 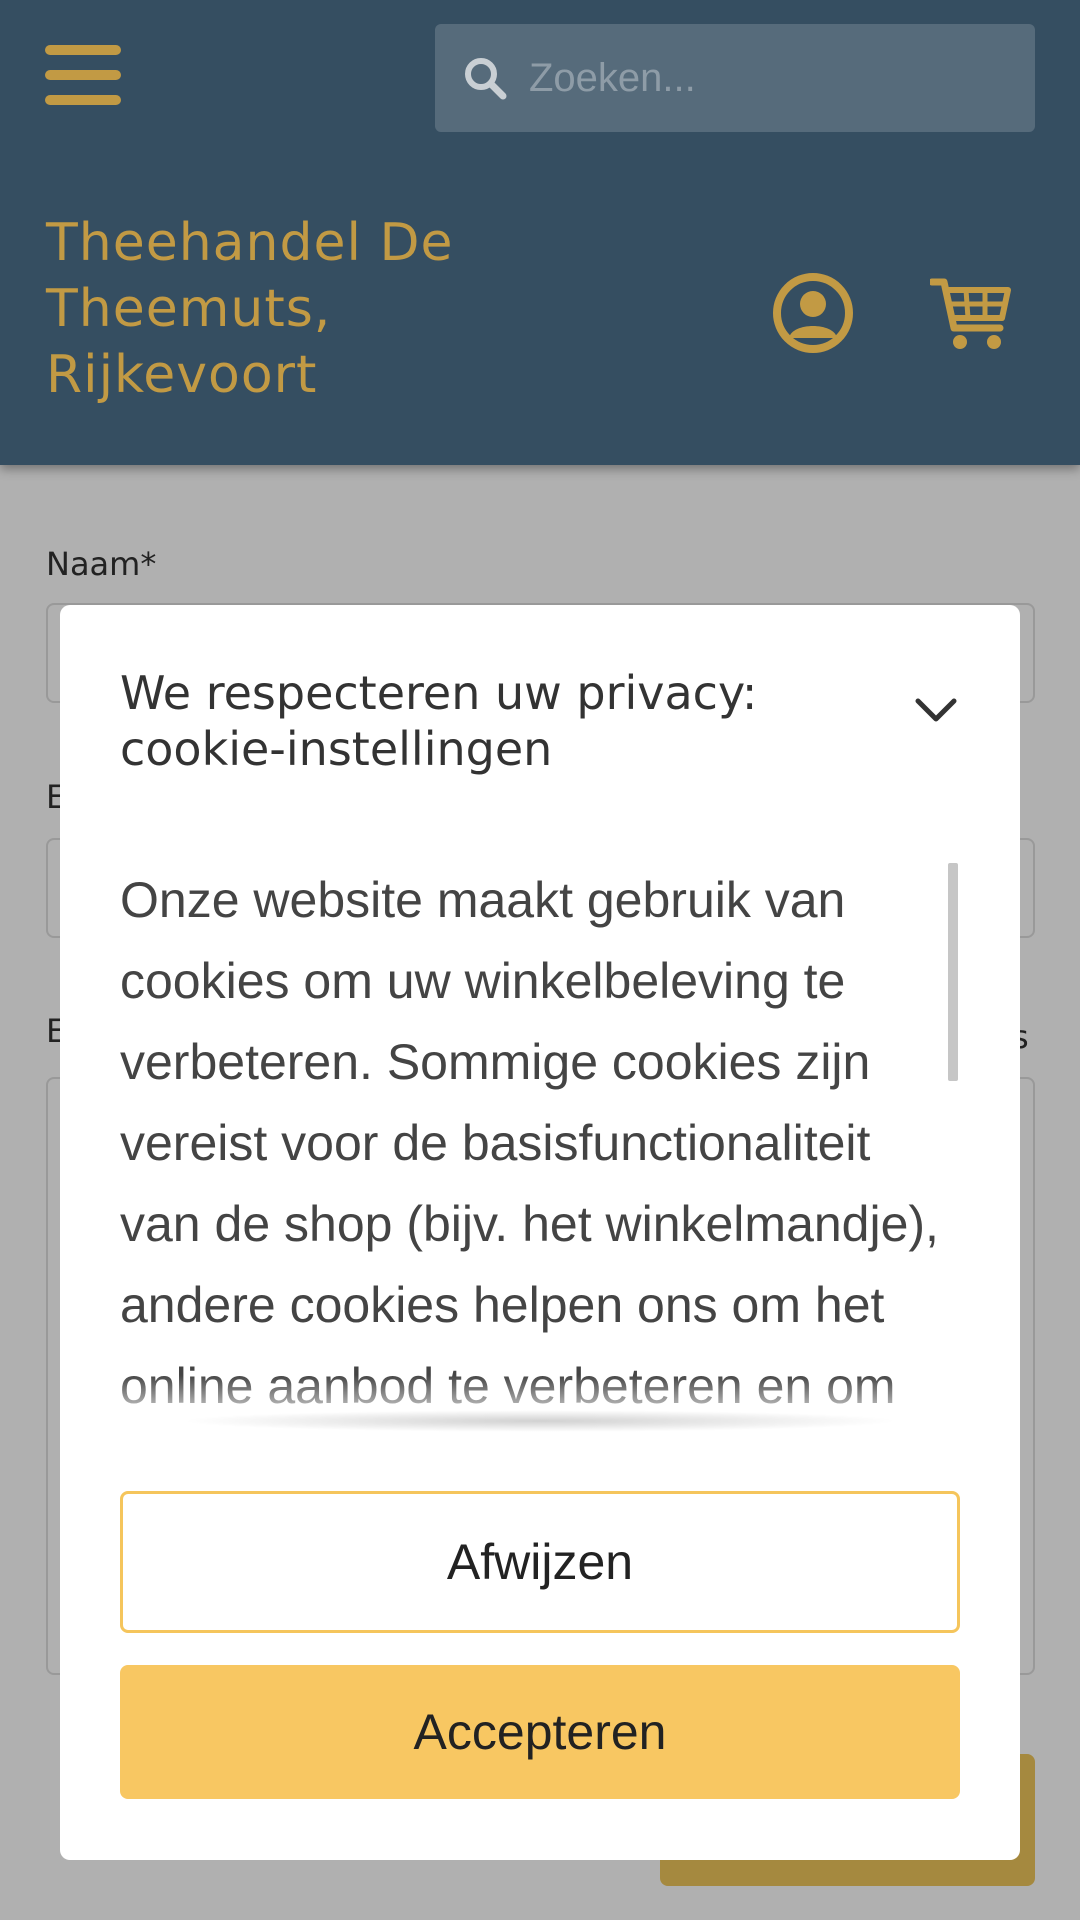 I want to click on shopping-cart-icon, so click(x=971, y=314).